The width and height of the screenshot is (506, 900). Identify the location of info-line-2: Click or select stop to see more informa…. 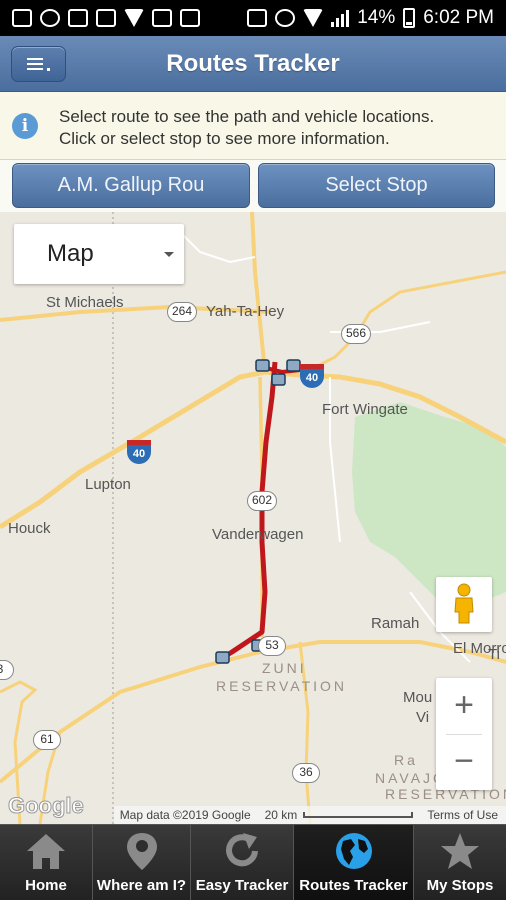
(224, 138).